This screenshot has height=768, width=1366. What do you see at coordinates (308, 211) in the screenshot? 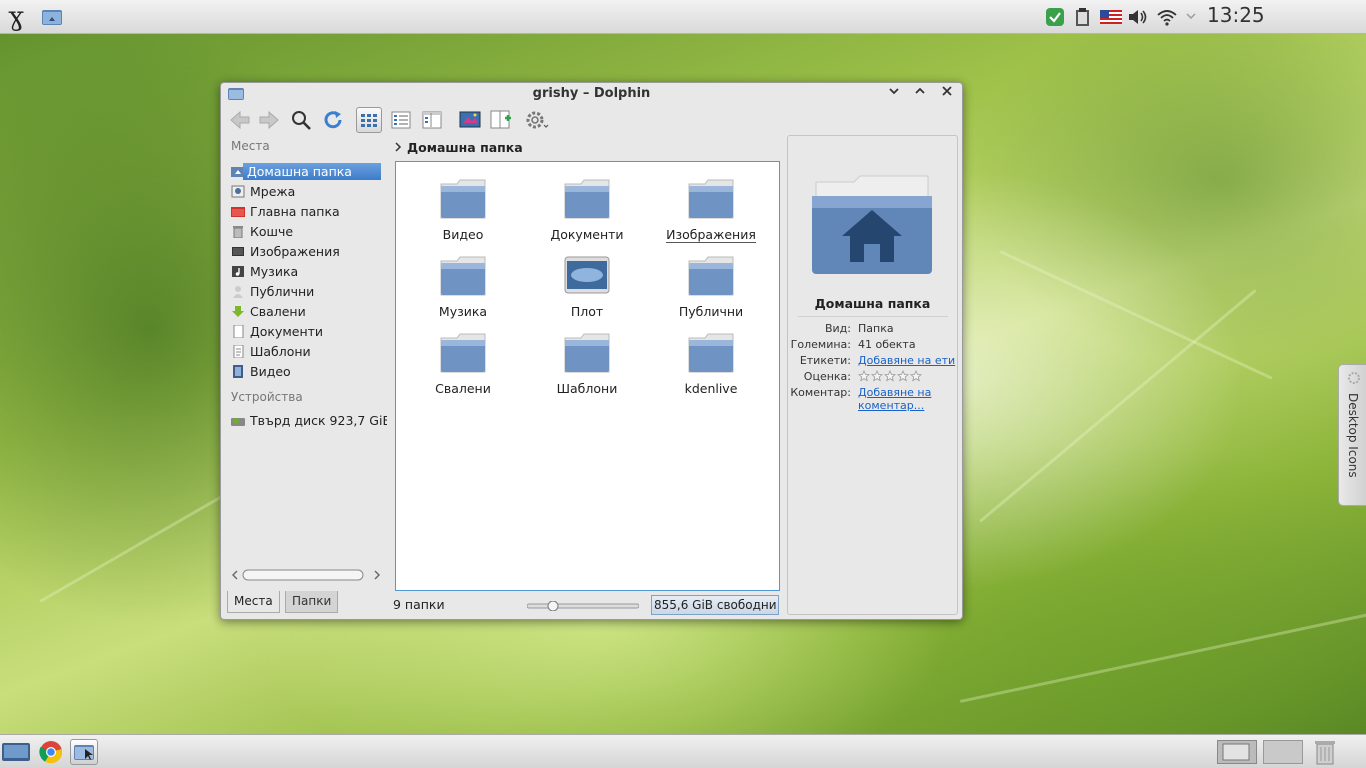
I see `place-item-root: Главна папка` at bounding box center [308, 211].